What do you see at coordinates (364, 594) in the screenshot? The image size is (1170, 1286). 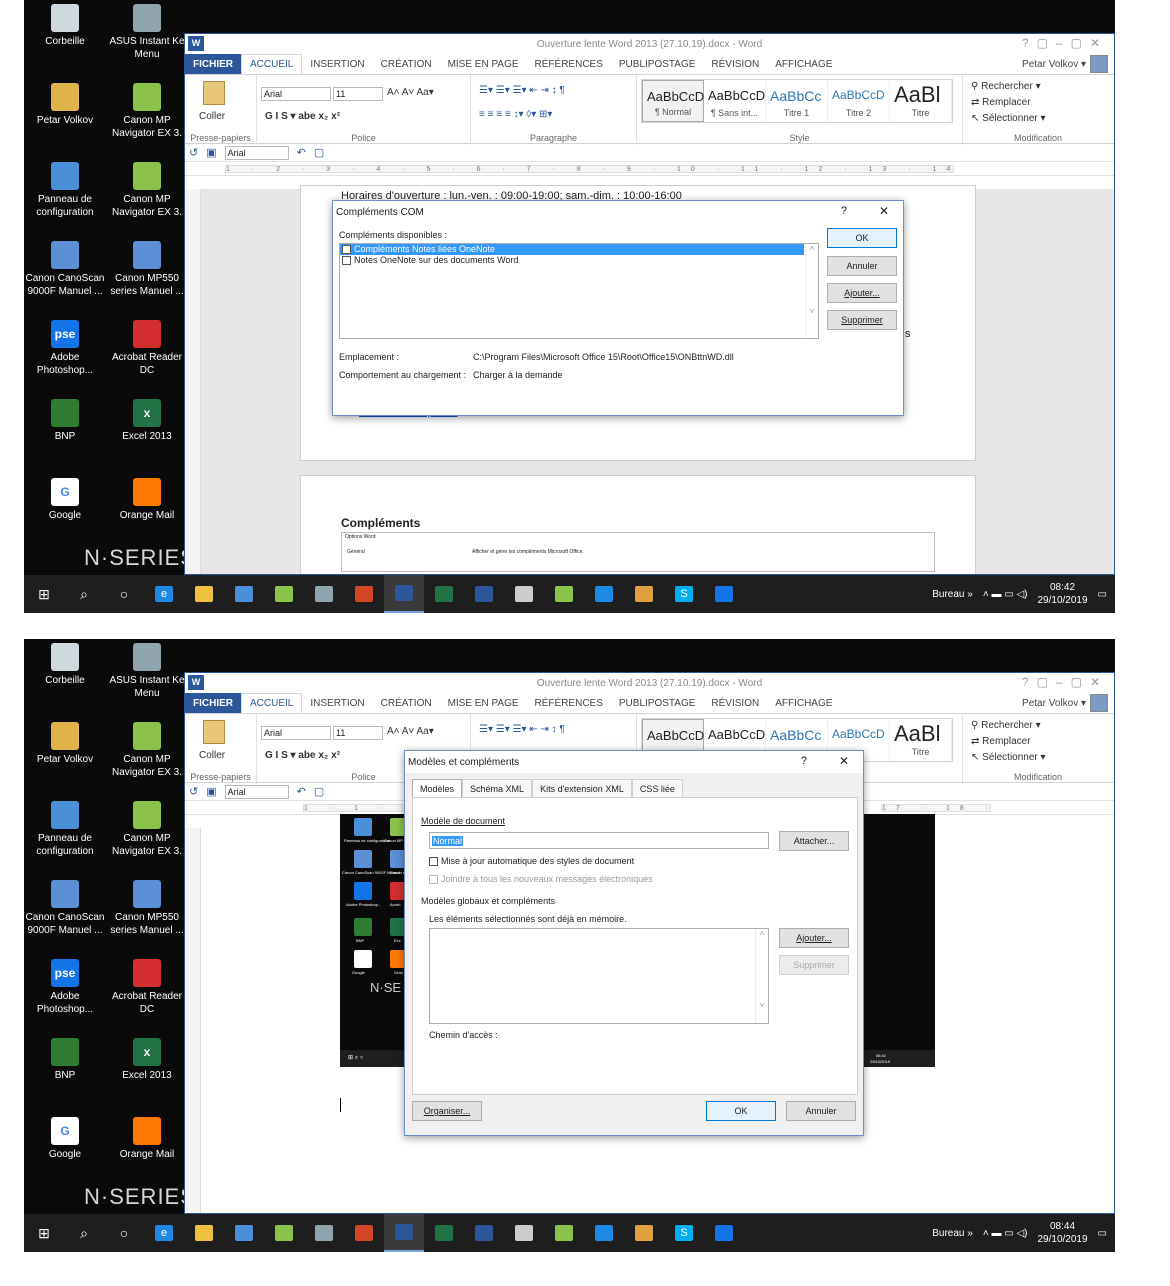 I see `powerpoint-icon` at bounding box center [364, 594].